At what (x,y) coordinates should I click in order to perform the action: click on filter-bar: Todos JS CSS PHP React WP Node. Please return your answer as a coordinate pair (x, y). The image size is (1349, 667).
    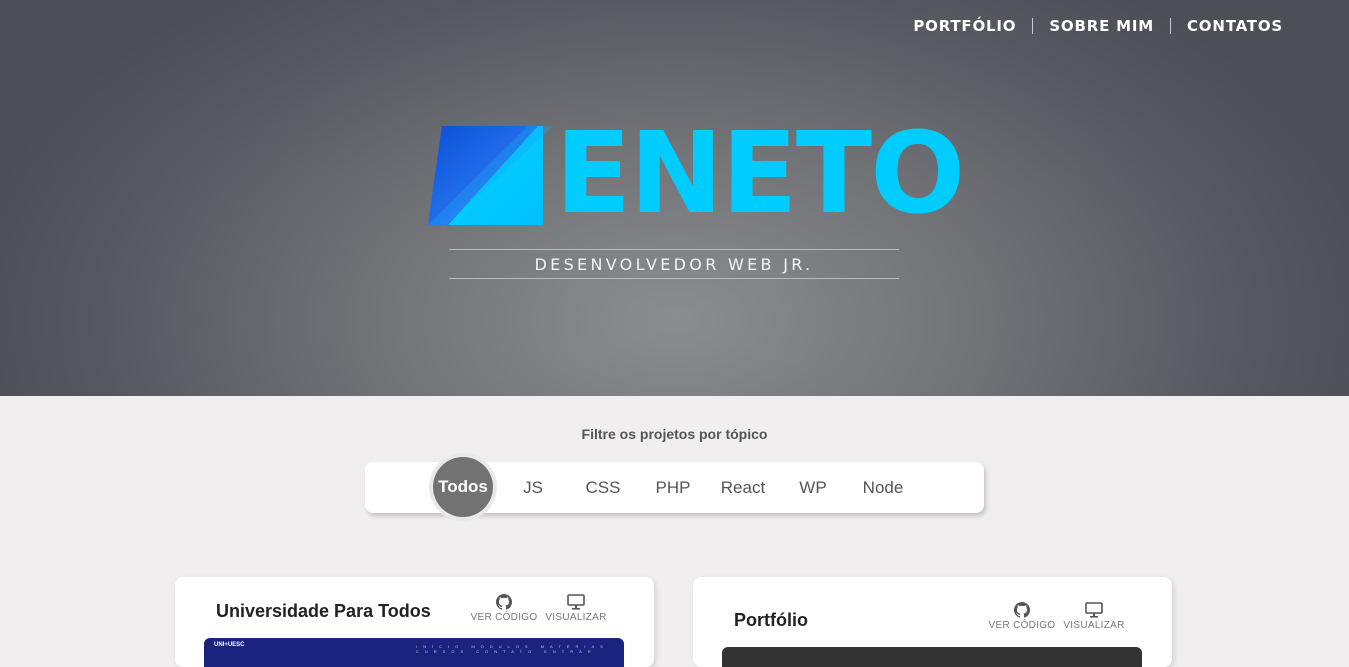
    Looking at the image, I should click on (674, 487).